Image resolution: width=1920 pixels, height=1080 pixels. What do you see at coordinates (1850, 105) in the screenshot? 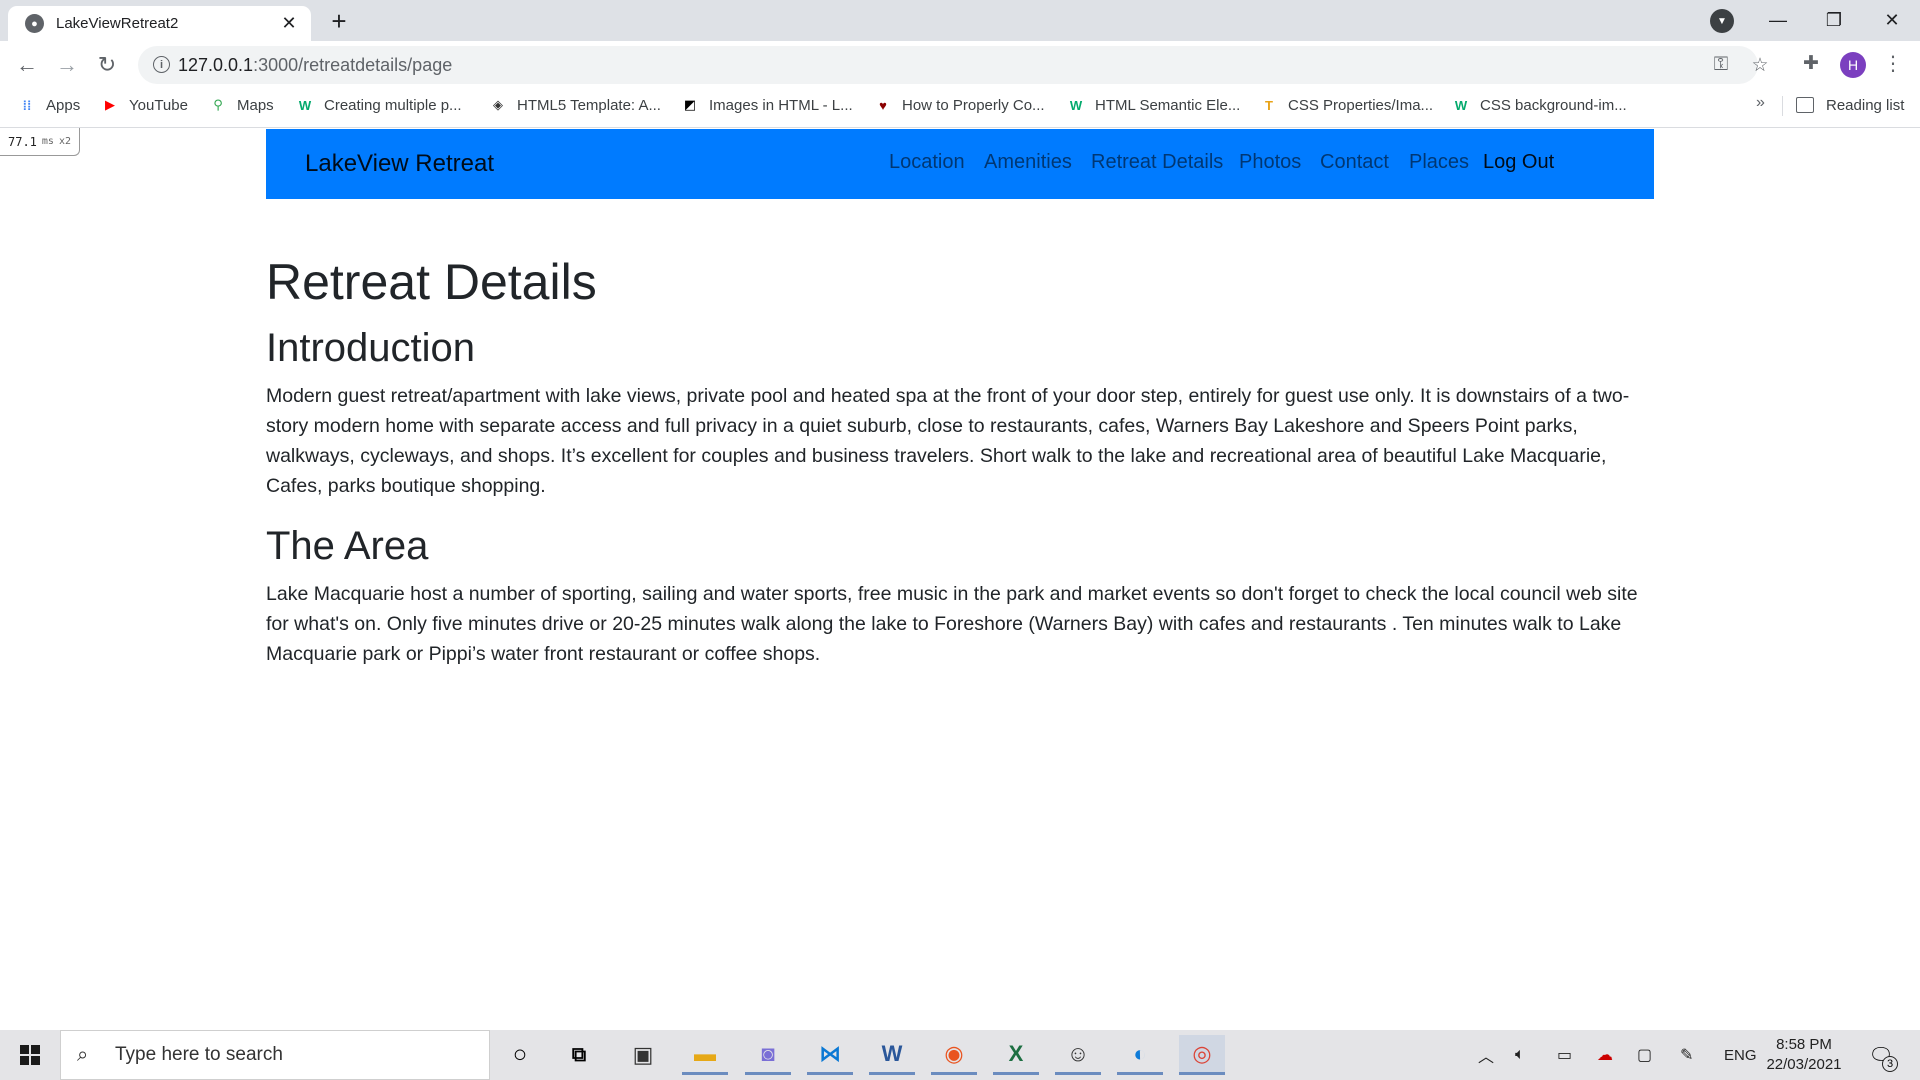
I see `reading-list-button: Reading list` at bounding box center [1850, 105].